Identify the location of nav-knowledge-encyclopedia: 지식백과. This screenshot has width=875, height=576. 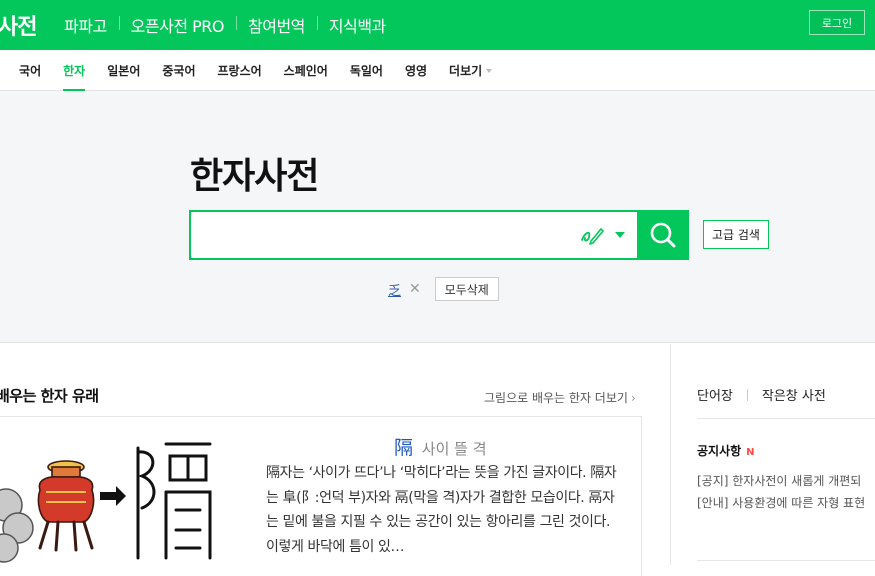
(357, 25).